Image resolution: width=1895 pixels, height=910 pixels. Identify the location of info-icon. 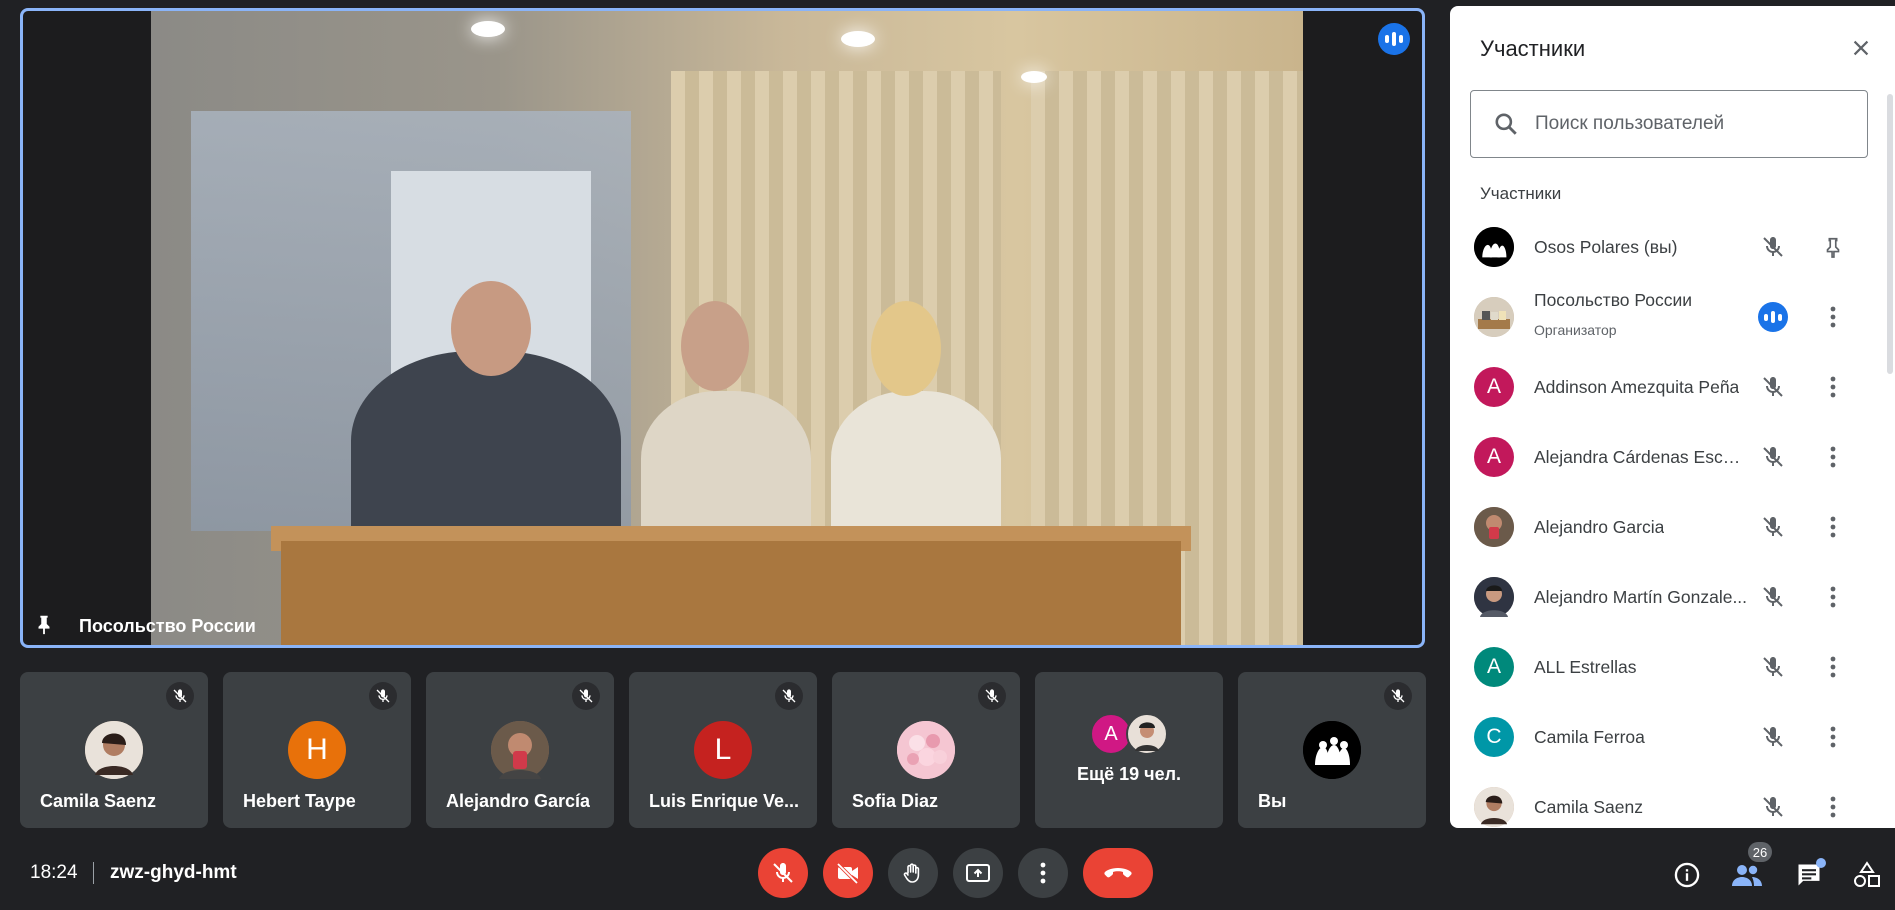
(1687, 875).